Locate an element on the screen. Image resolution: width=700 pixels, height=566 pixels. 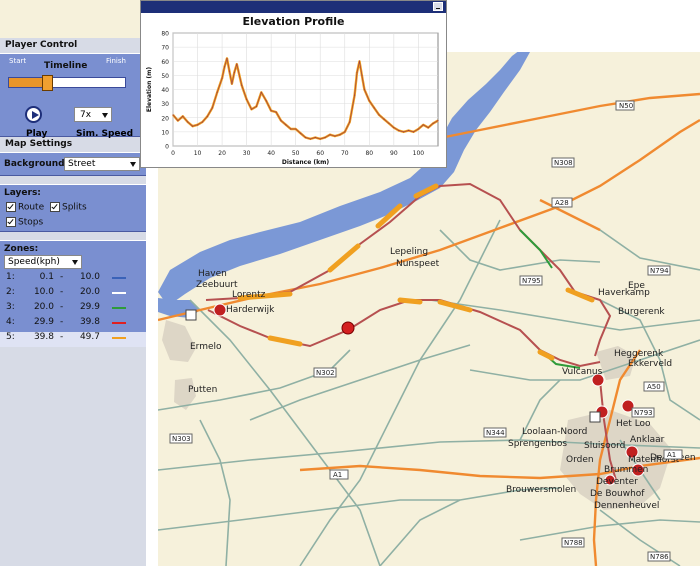
zone-row-selected: 5: 39.8-49.7 is located at coordinates (73, 339).